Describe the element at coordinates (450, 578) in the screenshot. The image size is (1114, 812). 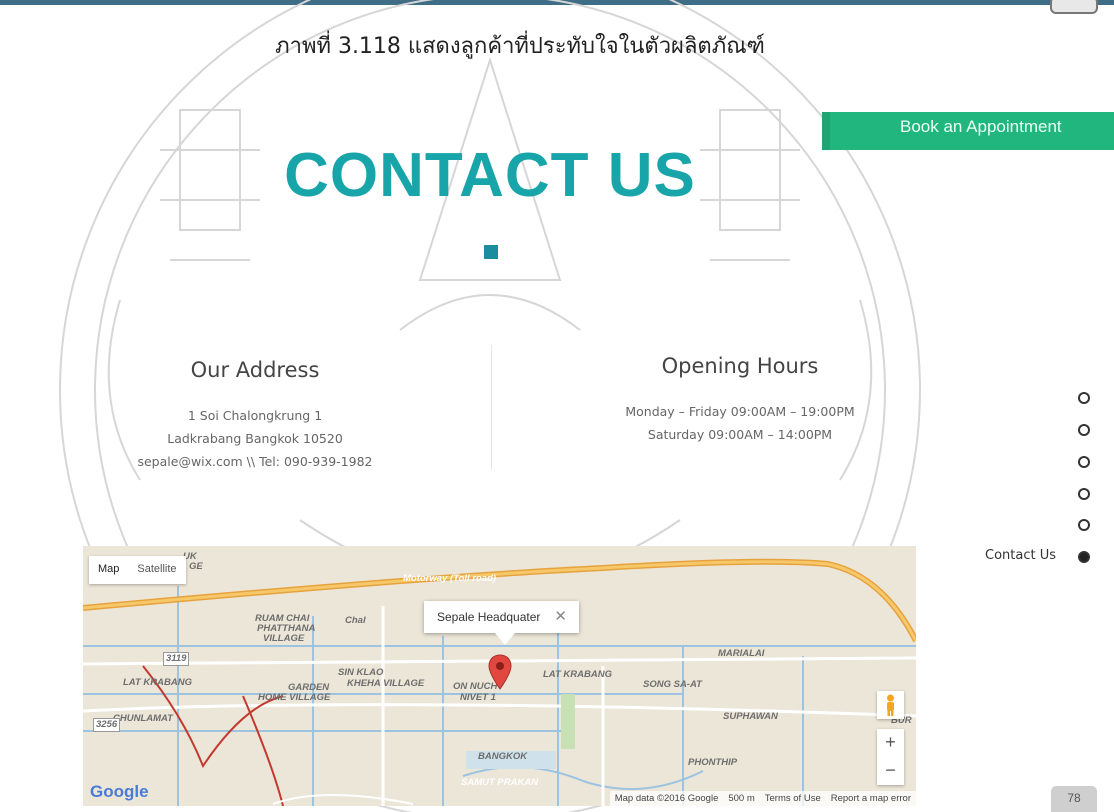
I see `map-label-motorway: Motorway (Toll road)` at that location.